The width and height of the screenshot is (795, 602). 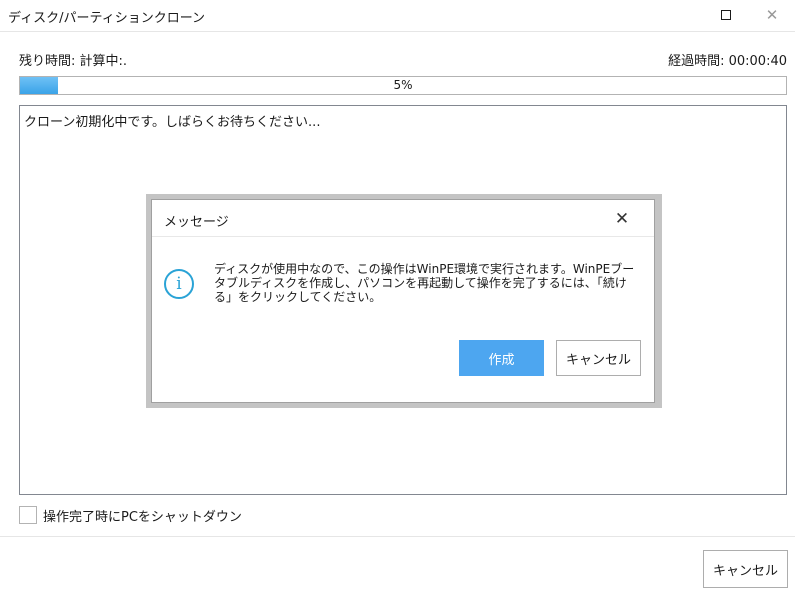 What do you see at coordinates (142, 517) in the screenshot?
I see `shutdown-label: 操作完了時にPCをシャットダウン` at bounding box center [142, 517].